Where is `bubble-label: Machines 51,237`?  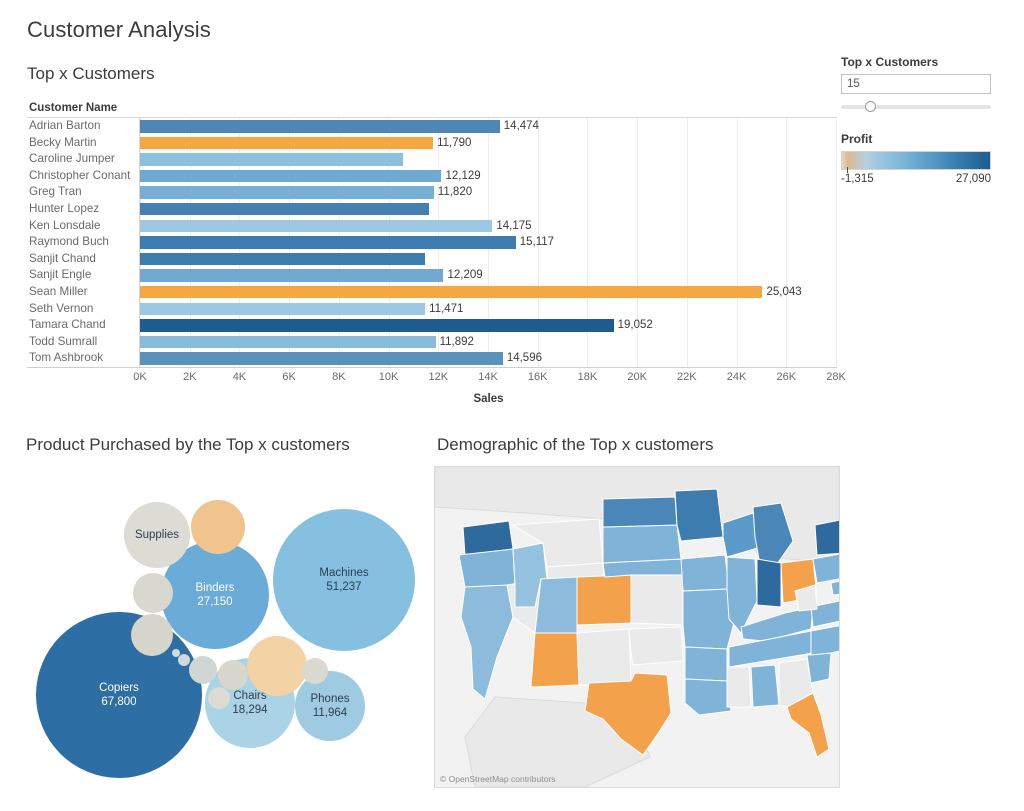
bubble-label: Machines 51,237 is located at coordinates (344, 580).